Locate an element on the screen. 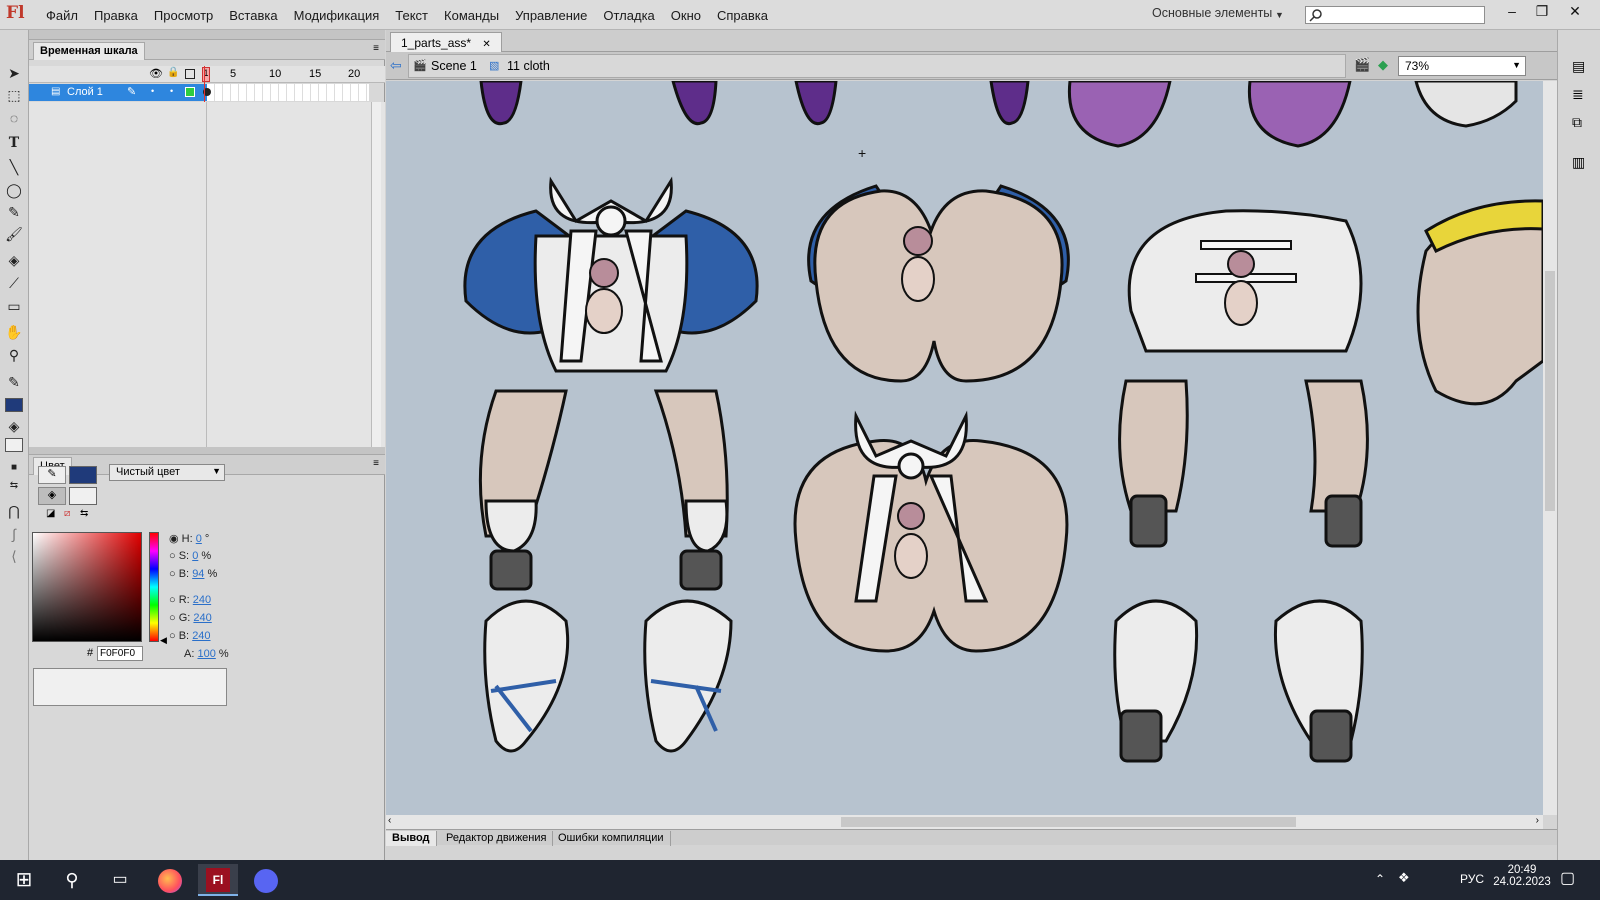 This screenshot has width=1600, height=900. fill-swatch is located at coordinates (14, 445).